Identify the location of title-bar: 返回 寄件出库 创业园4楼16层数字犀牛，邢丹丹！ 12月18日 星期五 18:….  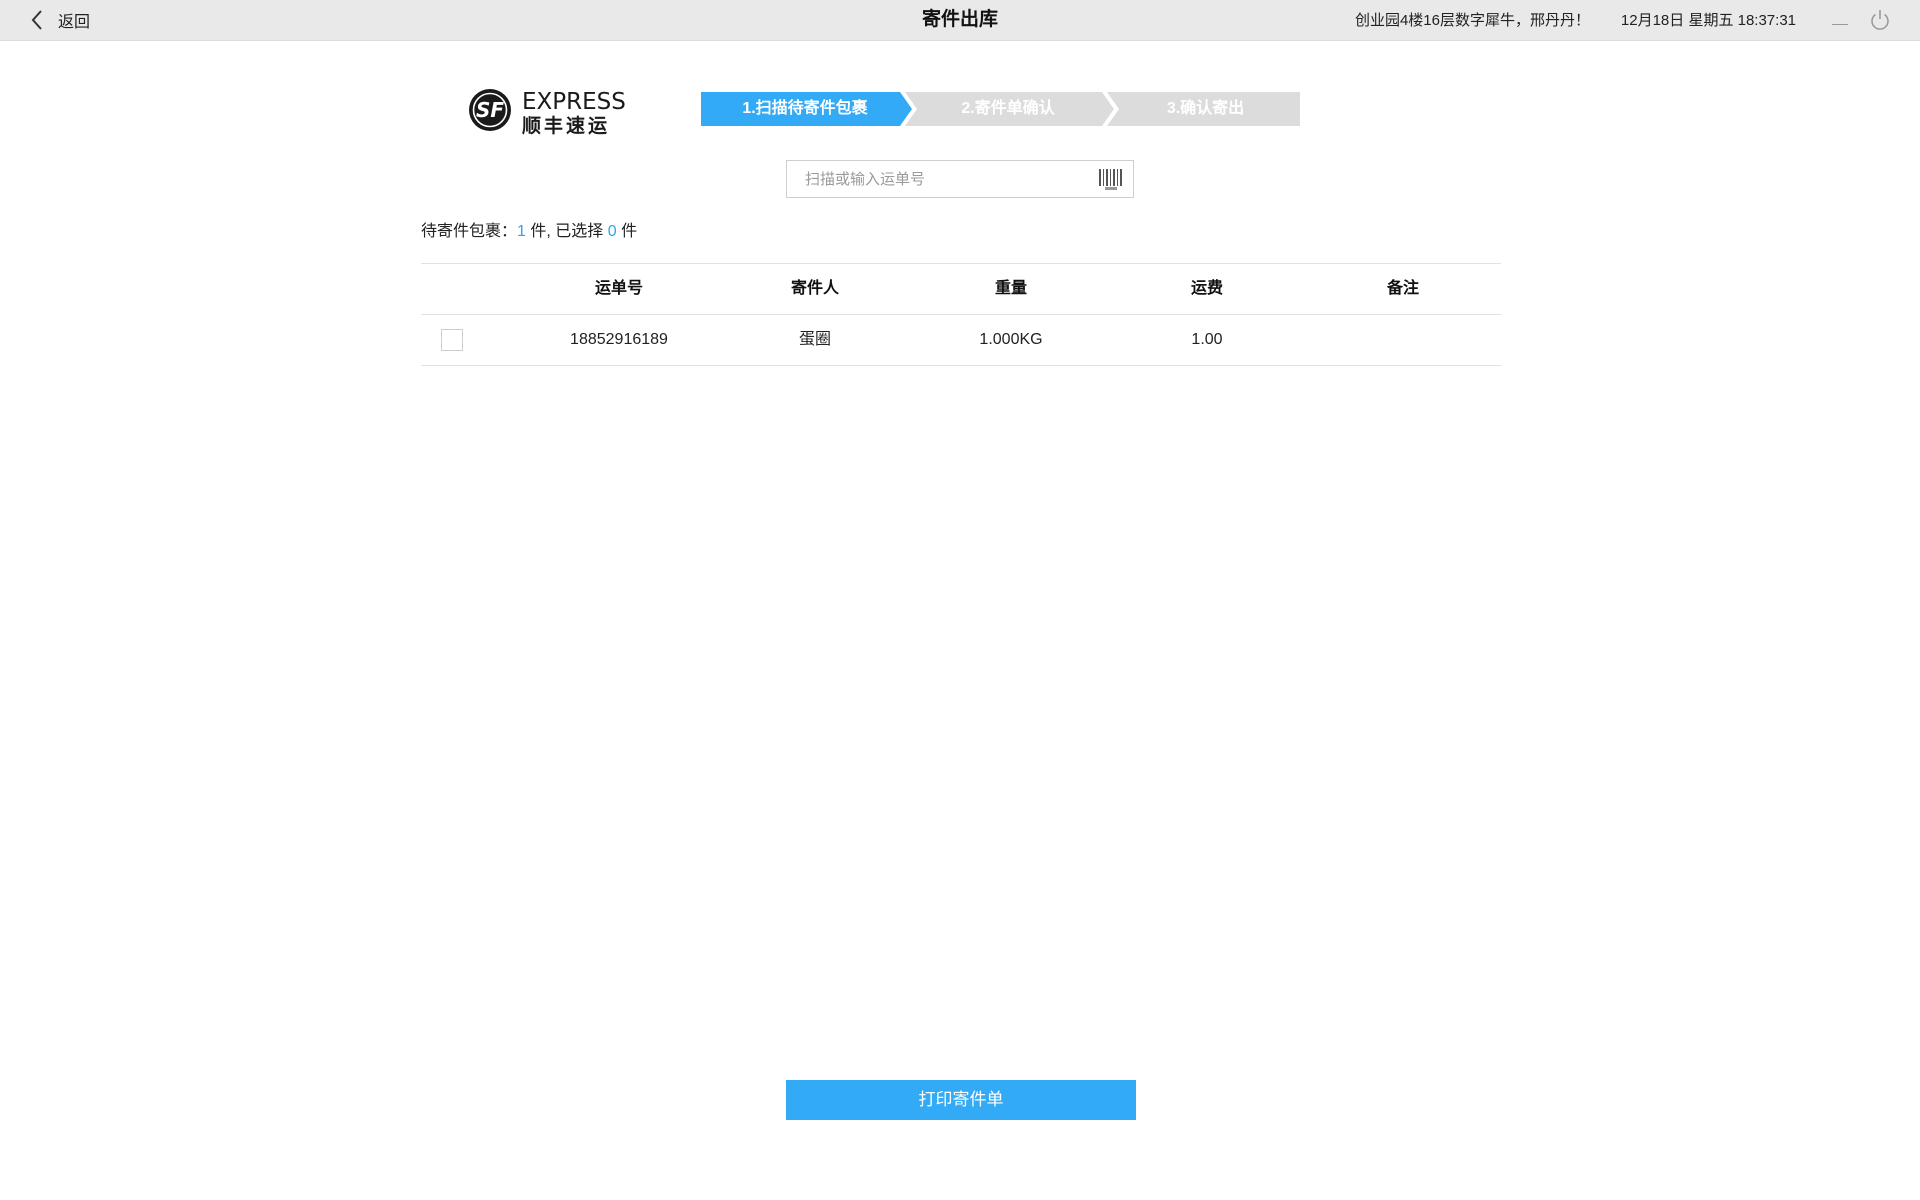
(960, 20).